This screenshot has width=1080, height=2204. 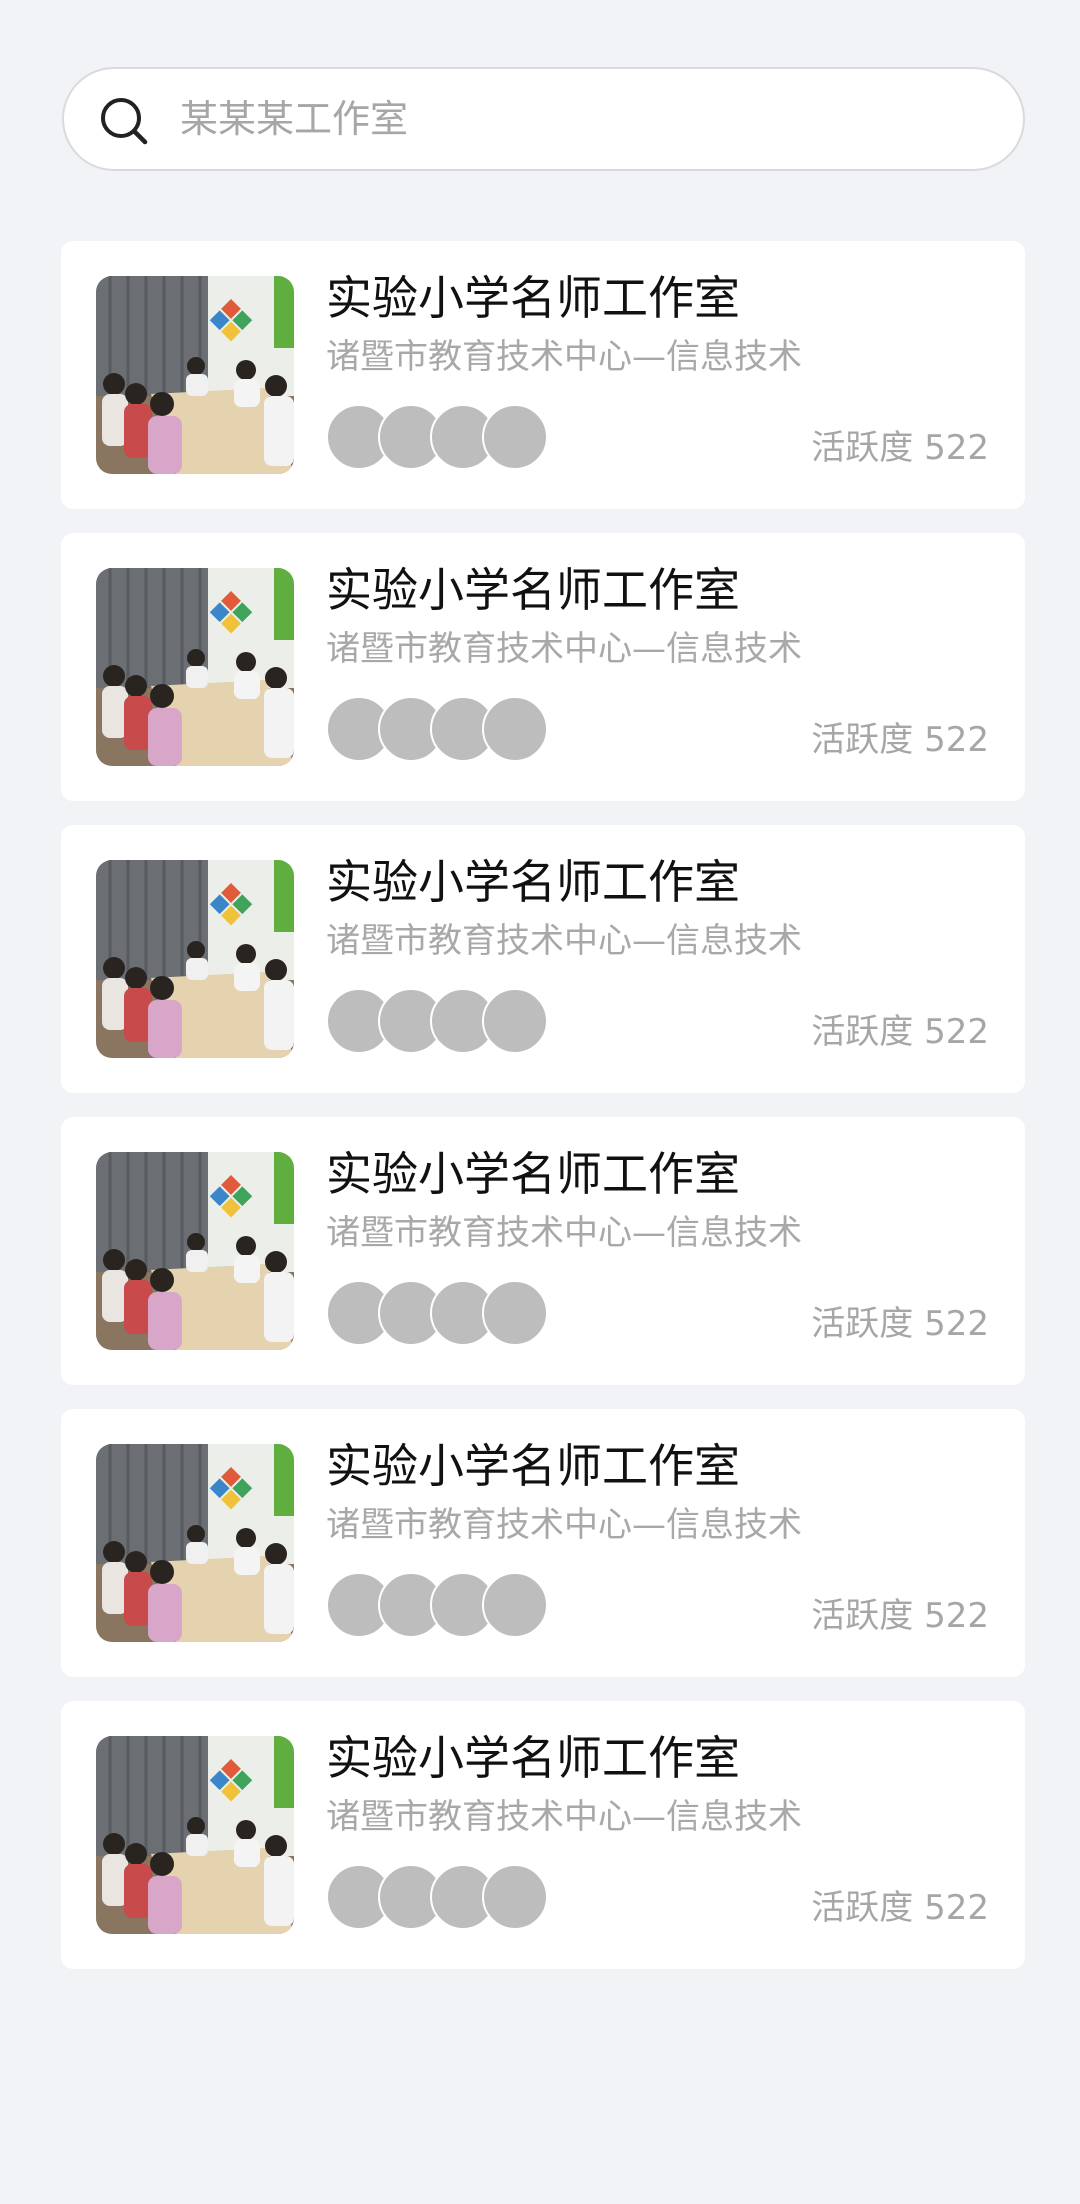 I want to click on search-icon, so click(x=124, y=121).